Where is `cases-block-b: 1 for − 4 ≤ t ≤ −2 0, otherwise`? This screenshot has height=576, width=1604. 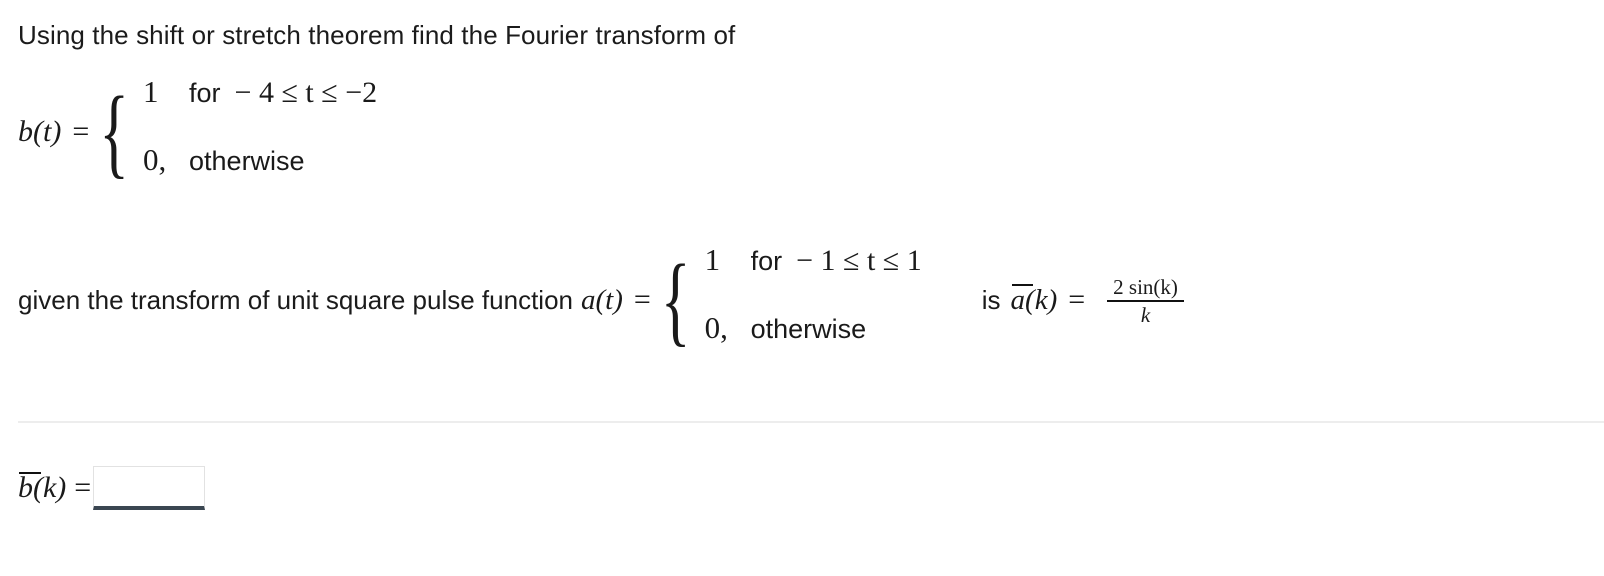
cases-block-b: 1 for − 4 ≤ t ≤ −2 0, otherwise is located at coordinates (260, 132).